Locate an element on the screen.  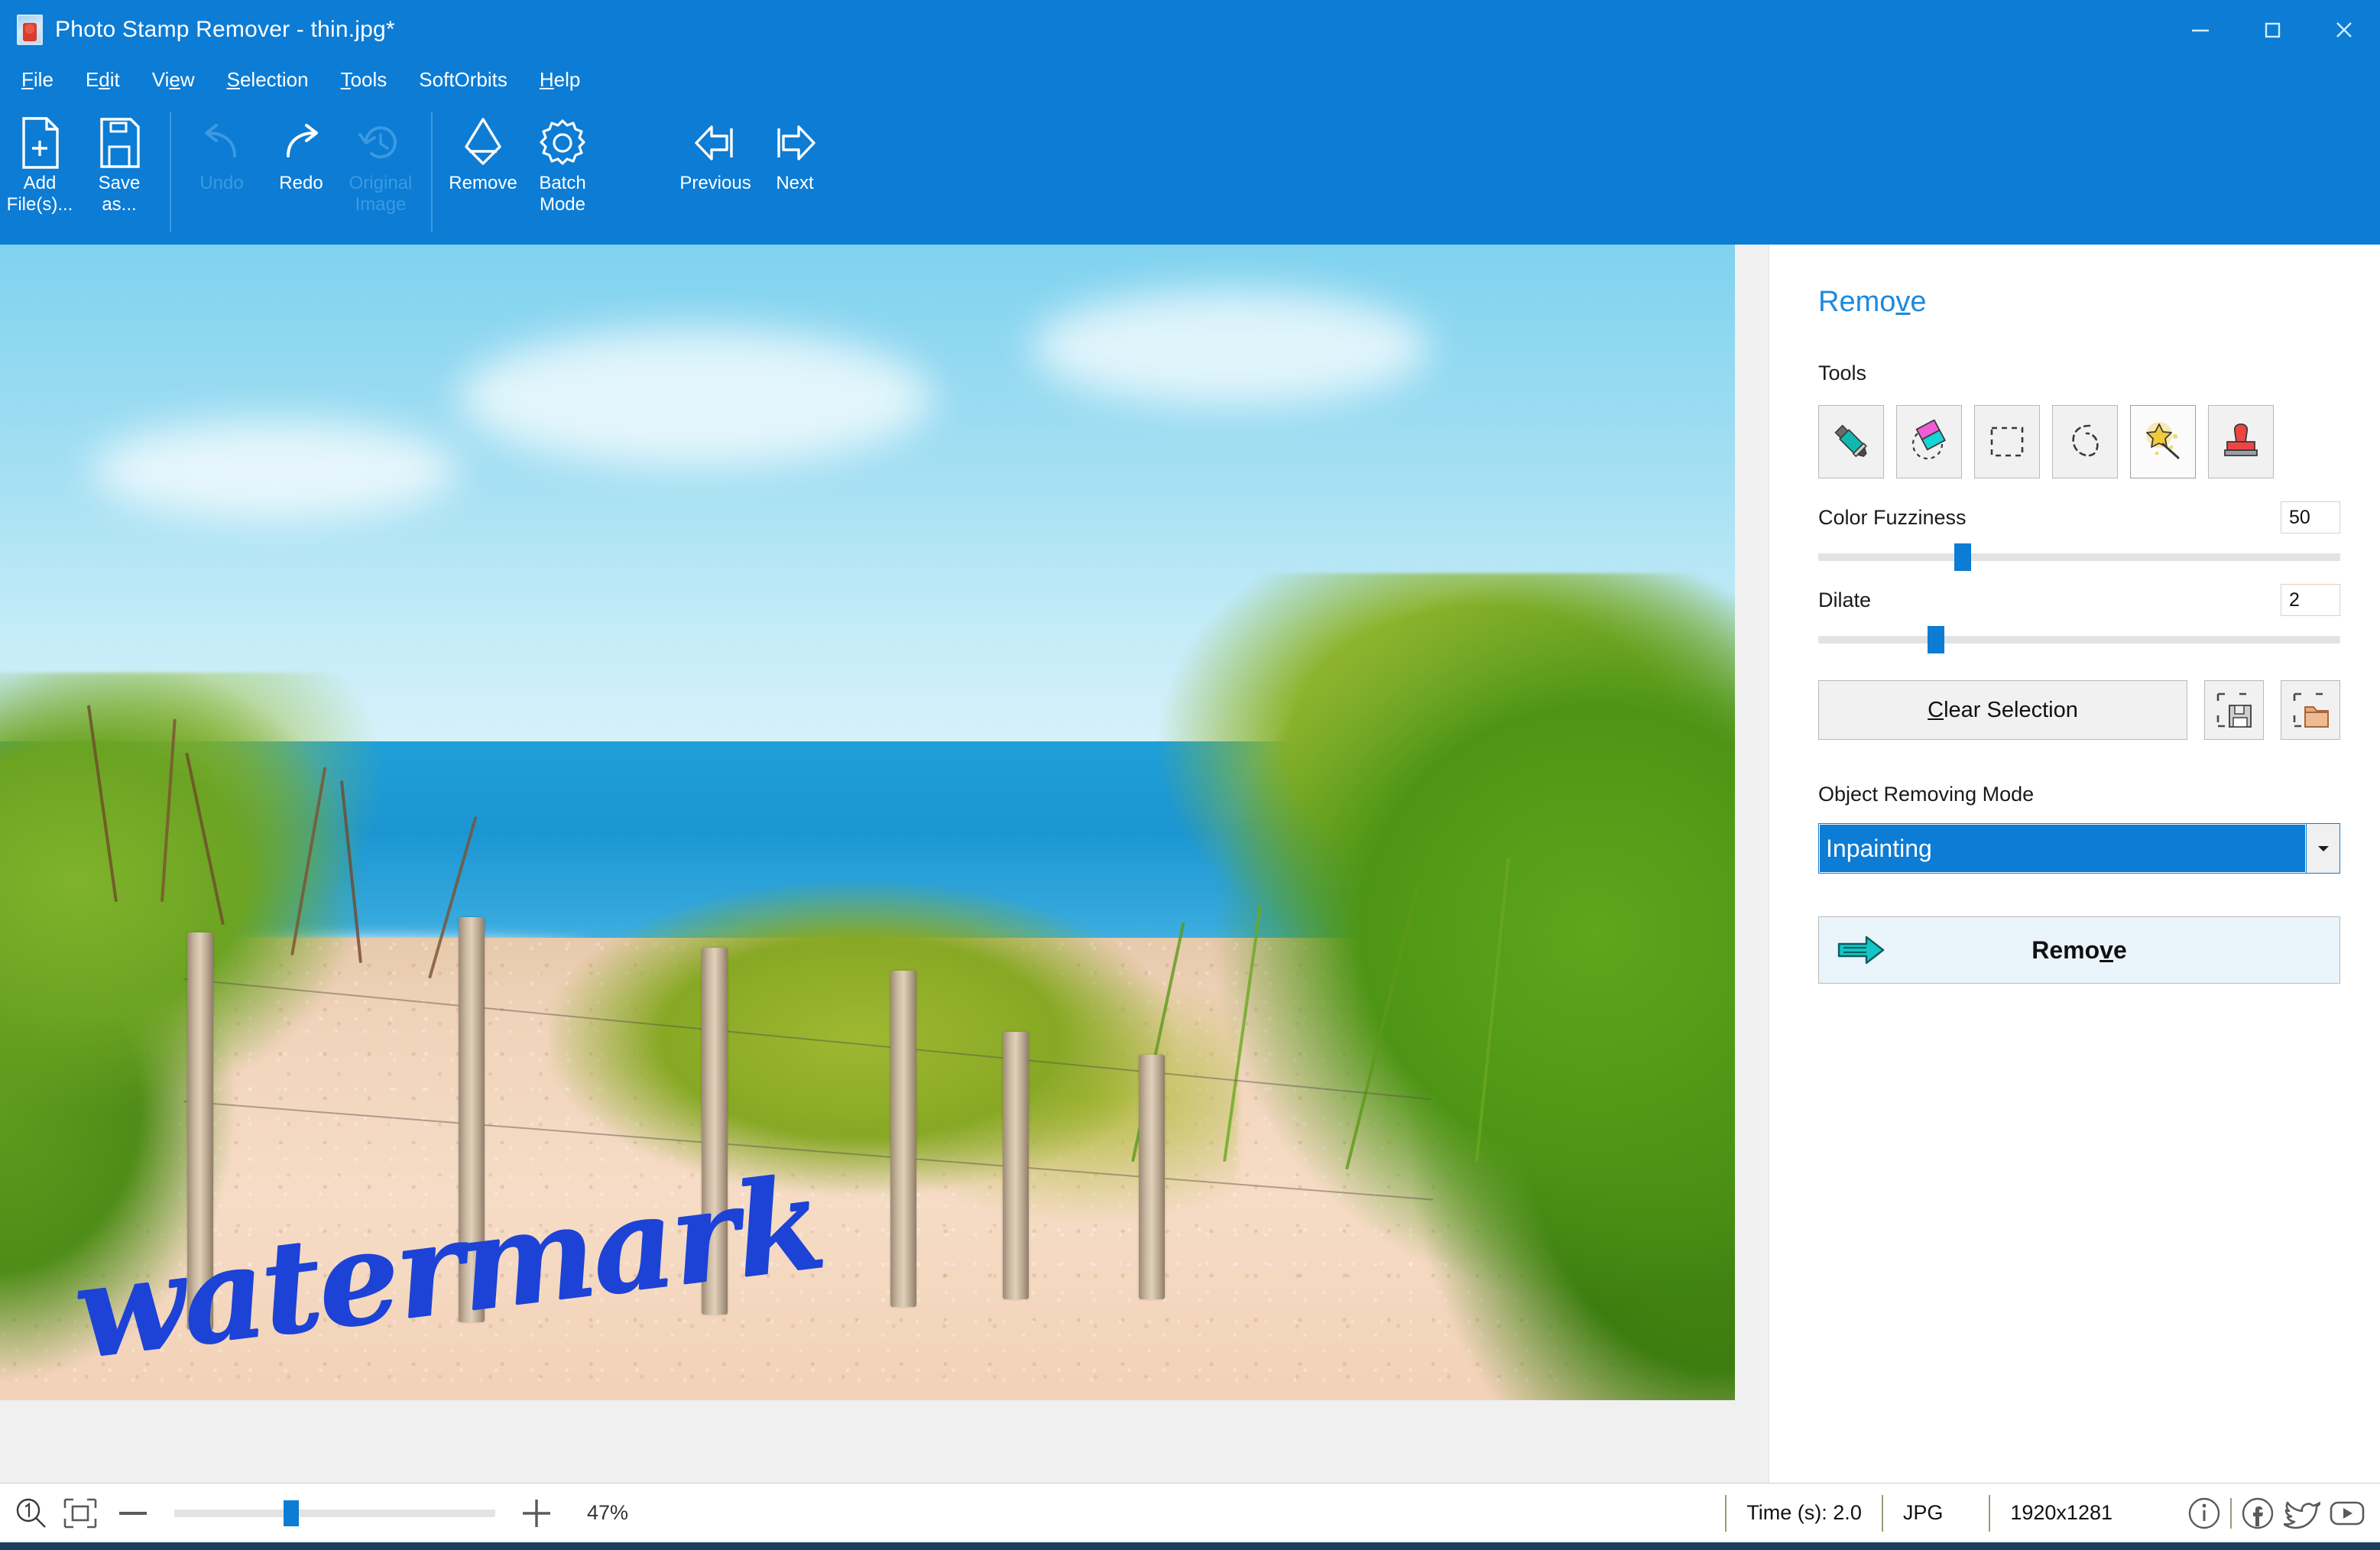
toolbar-undo: Undo is located at coordinates (221, 149).